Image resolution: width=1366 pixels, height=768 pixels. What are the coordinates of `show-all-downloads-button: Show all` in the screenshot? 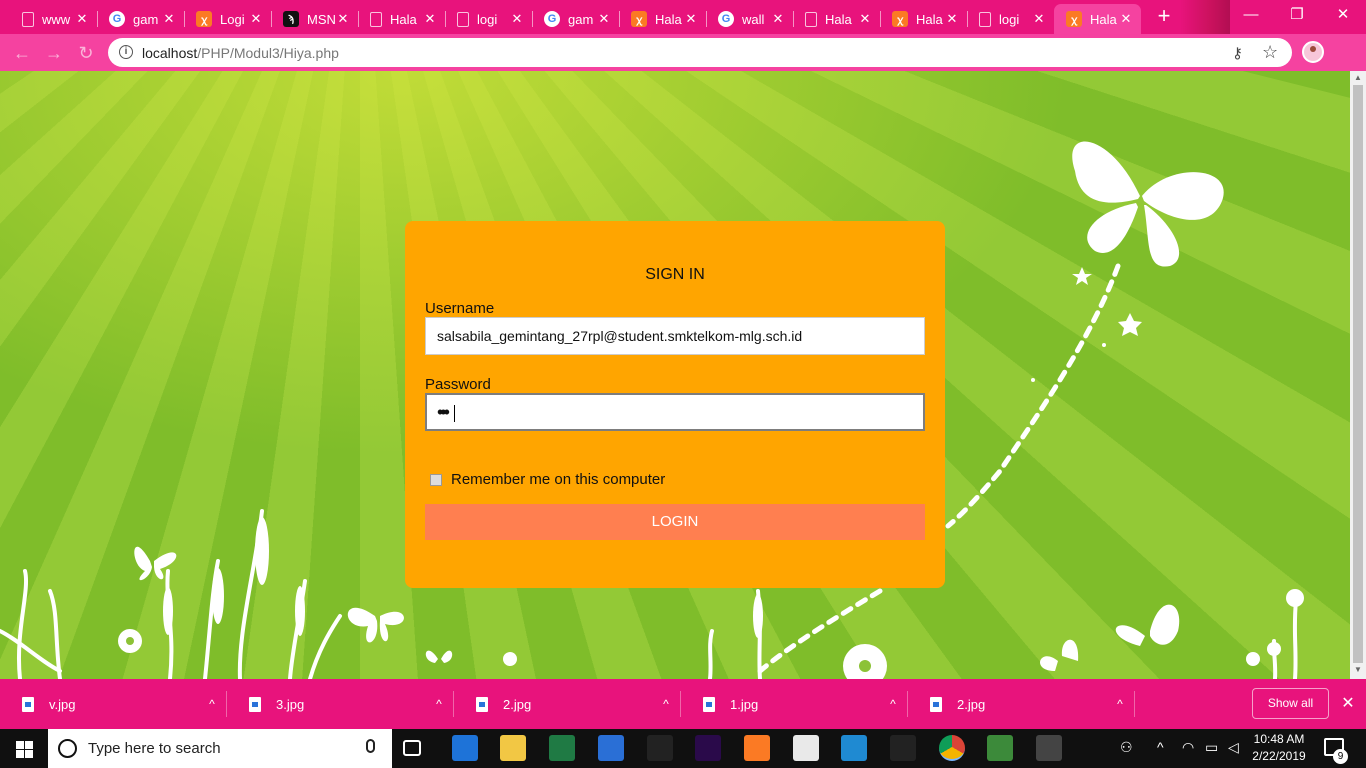 It's located at (1290, 703).